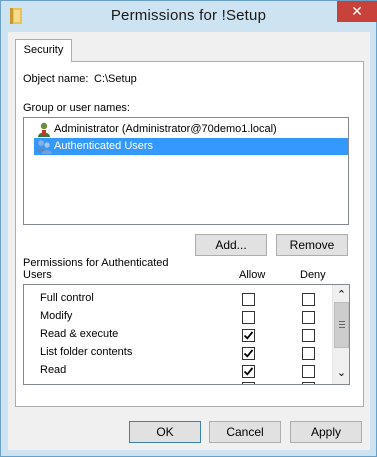  What do you see at coordinates (191, 146) in the screenshot?
I see `list-item-authenticated-users: Authenticated Users` at bounding box center [191, 146].